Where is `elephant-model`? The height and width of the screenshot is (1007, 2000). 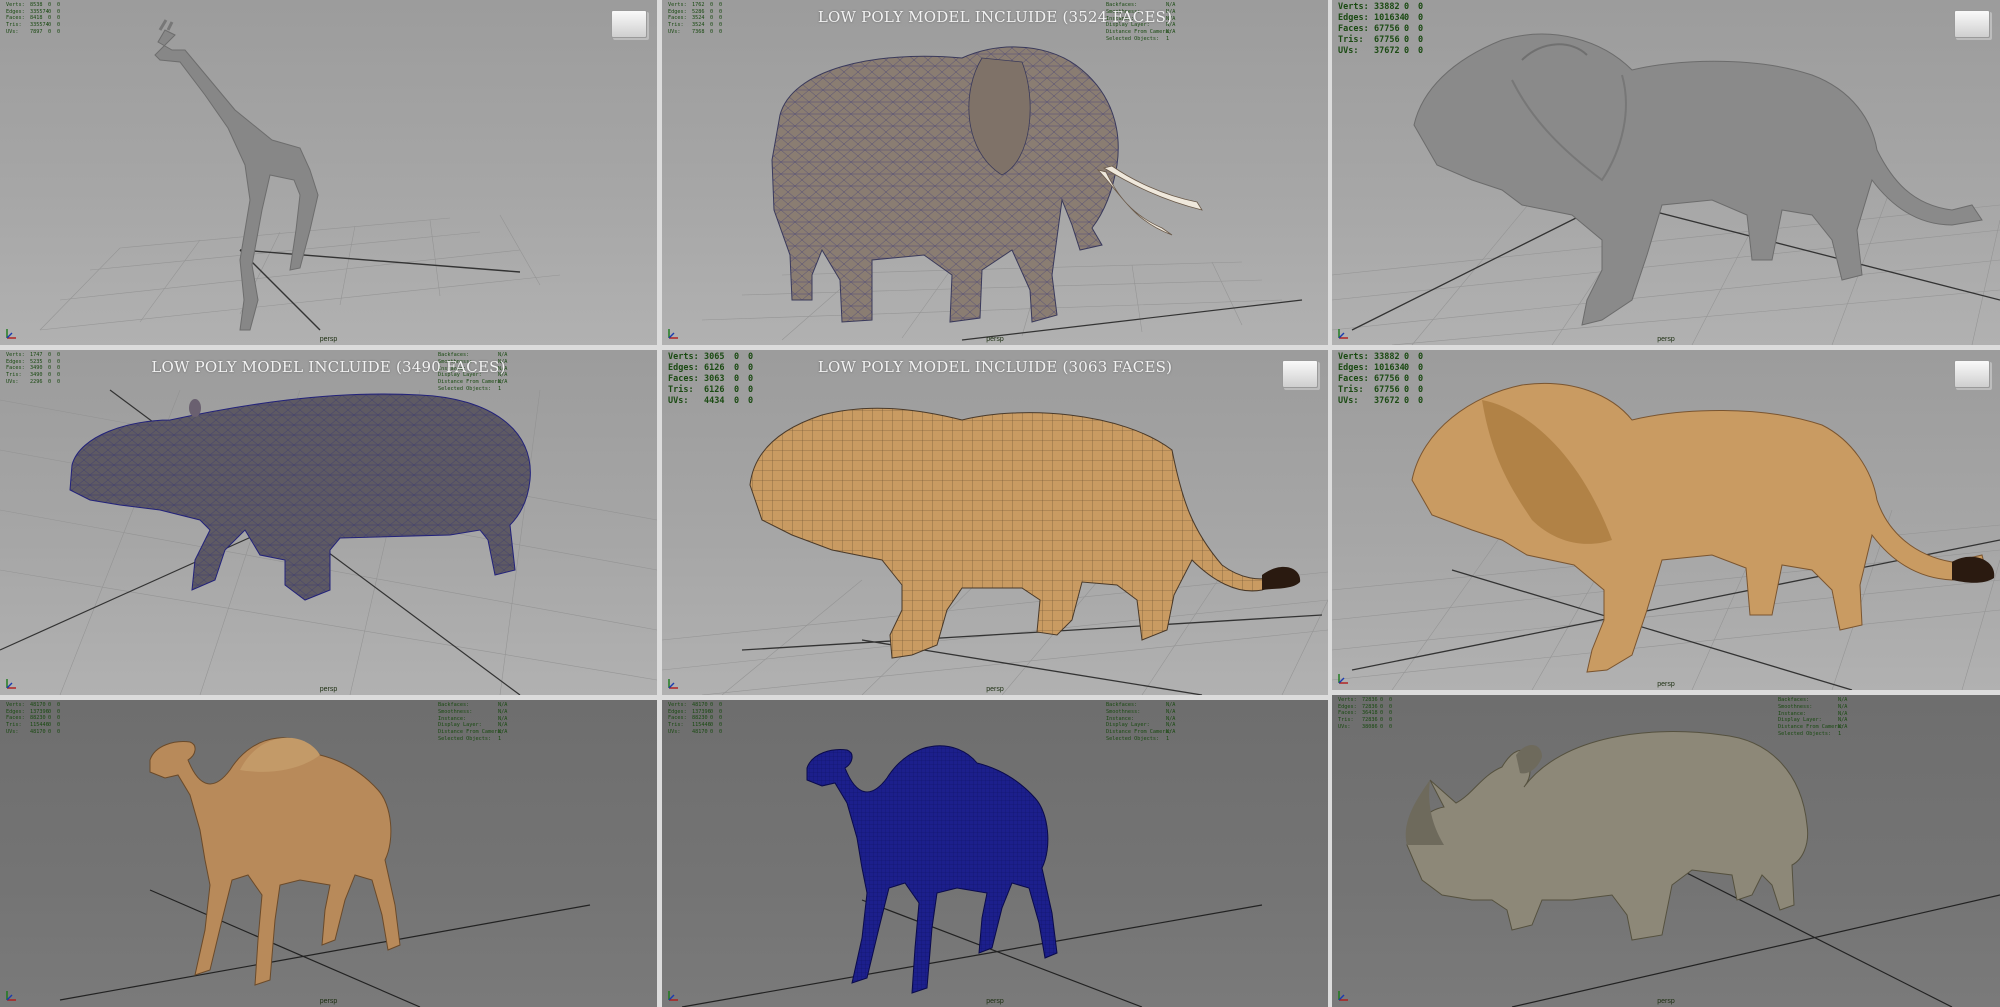
elephant-model is located at coordinates (1002, 193).